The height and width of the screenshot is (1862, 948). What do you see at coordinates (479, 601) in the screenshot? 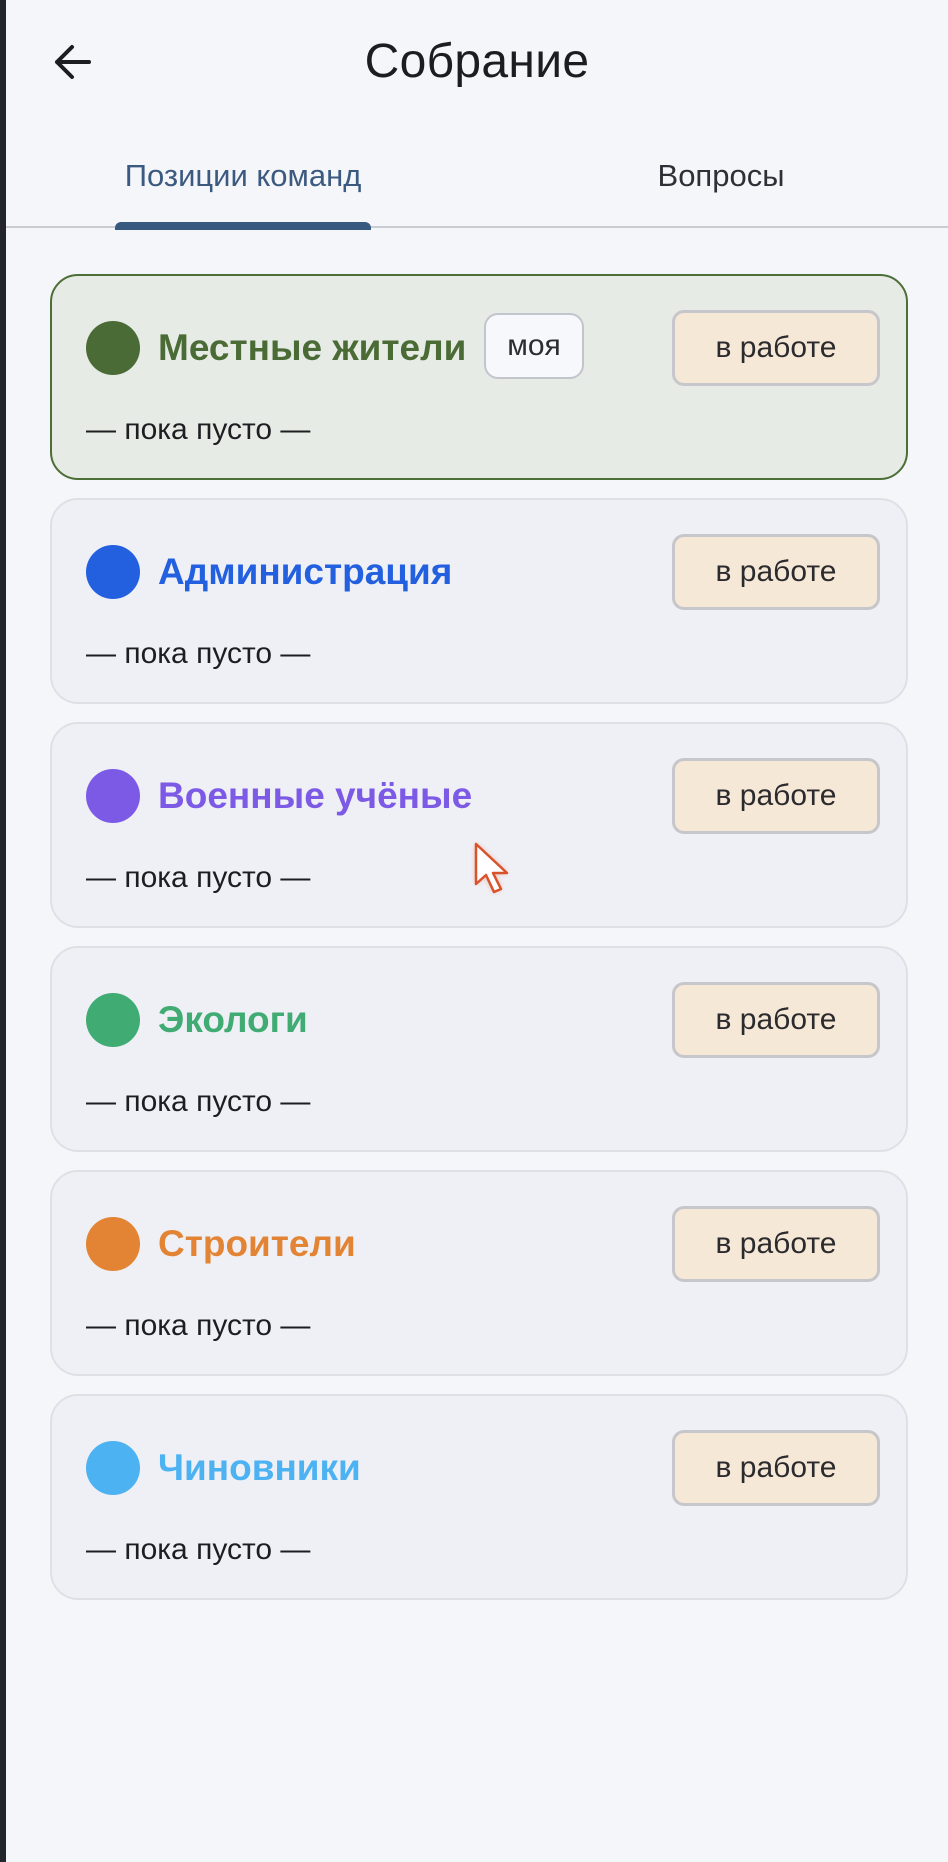
I see `team-card-administration: Администрация в работе — пока пусто —` at bounding box center [479, 601].